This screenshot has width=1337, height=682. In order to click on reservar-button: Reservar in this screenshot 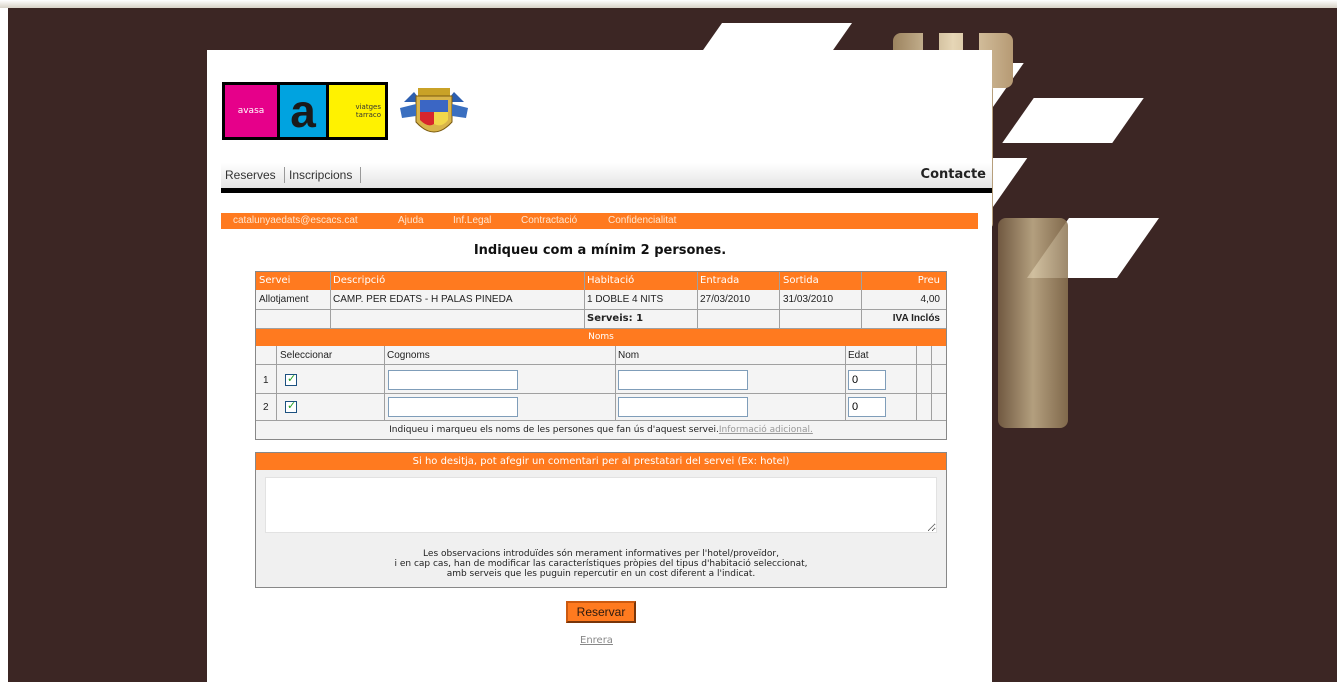, I will do `click(601, 612)`.